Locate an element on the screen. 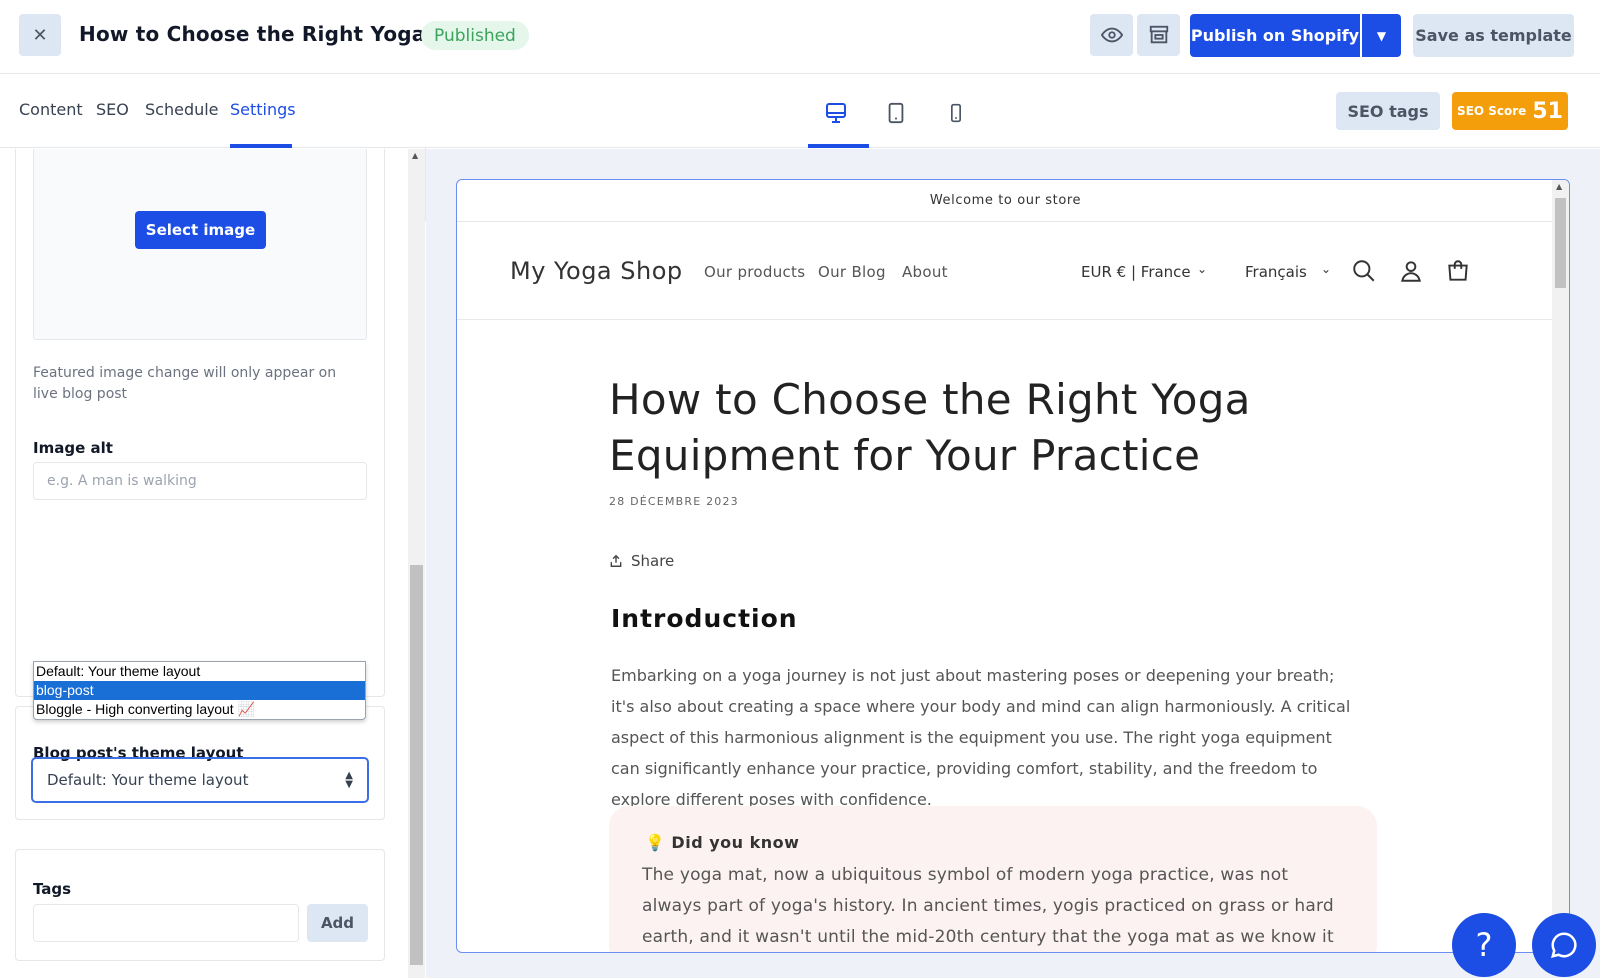  seo-score-value: 51 is located at coordinates (1547, 111).